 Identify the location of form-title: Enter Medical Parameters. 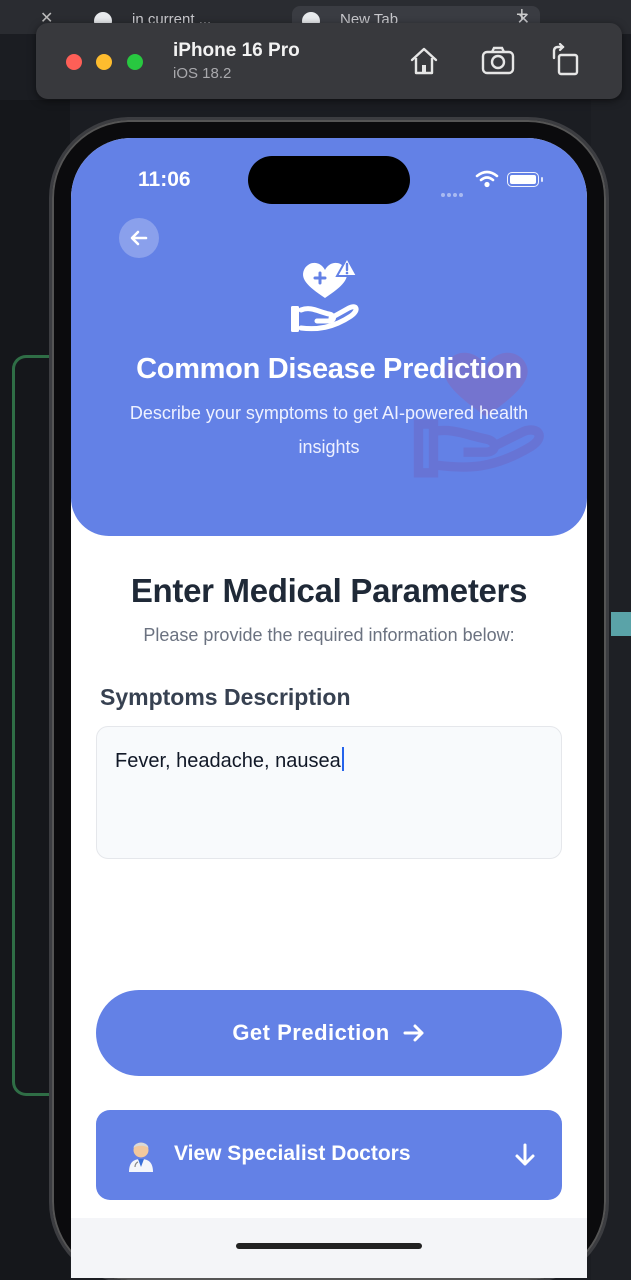
(329, 590).